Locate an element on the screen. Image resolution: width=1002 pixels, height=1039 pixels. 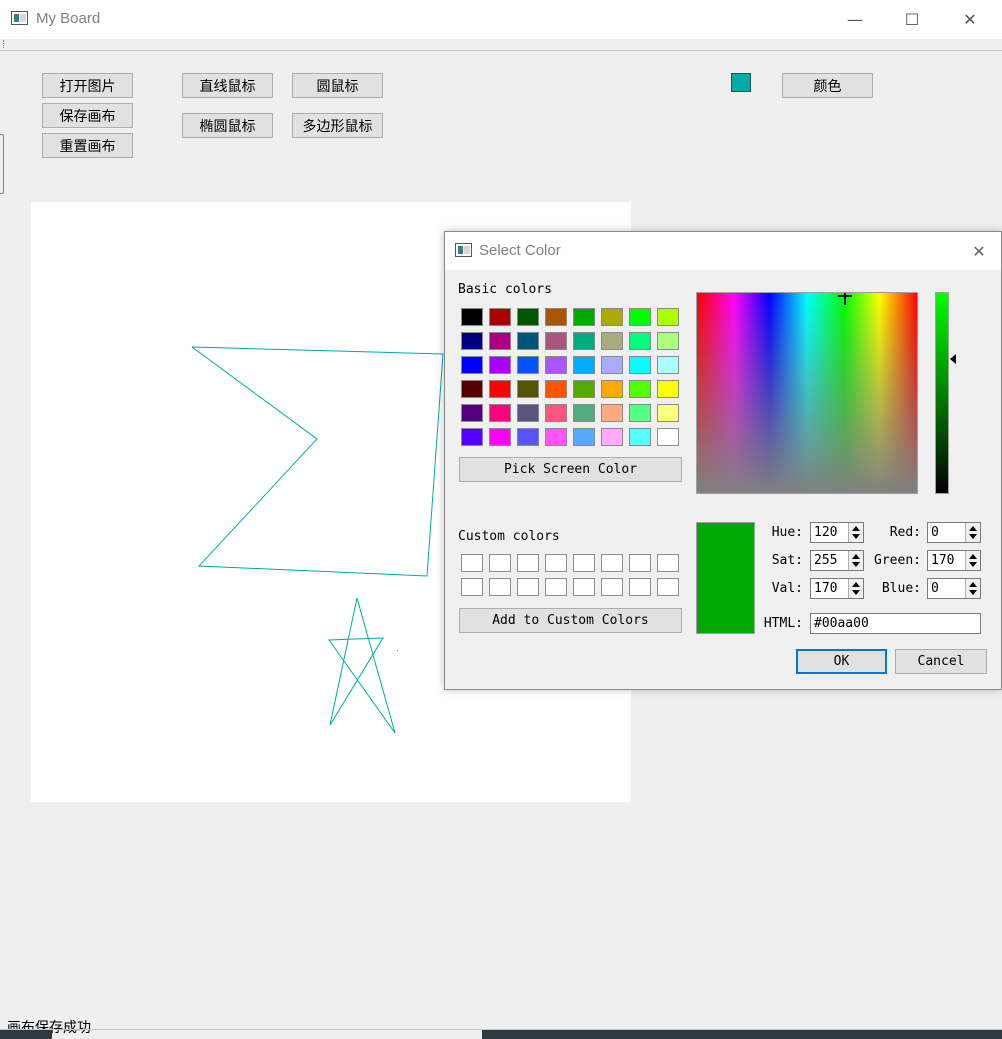
green-spin-arrows is located at coordinates (972, 560).